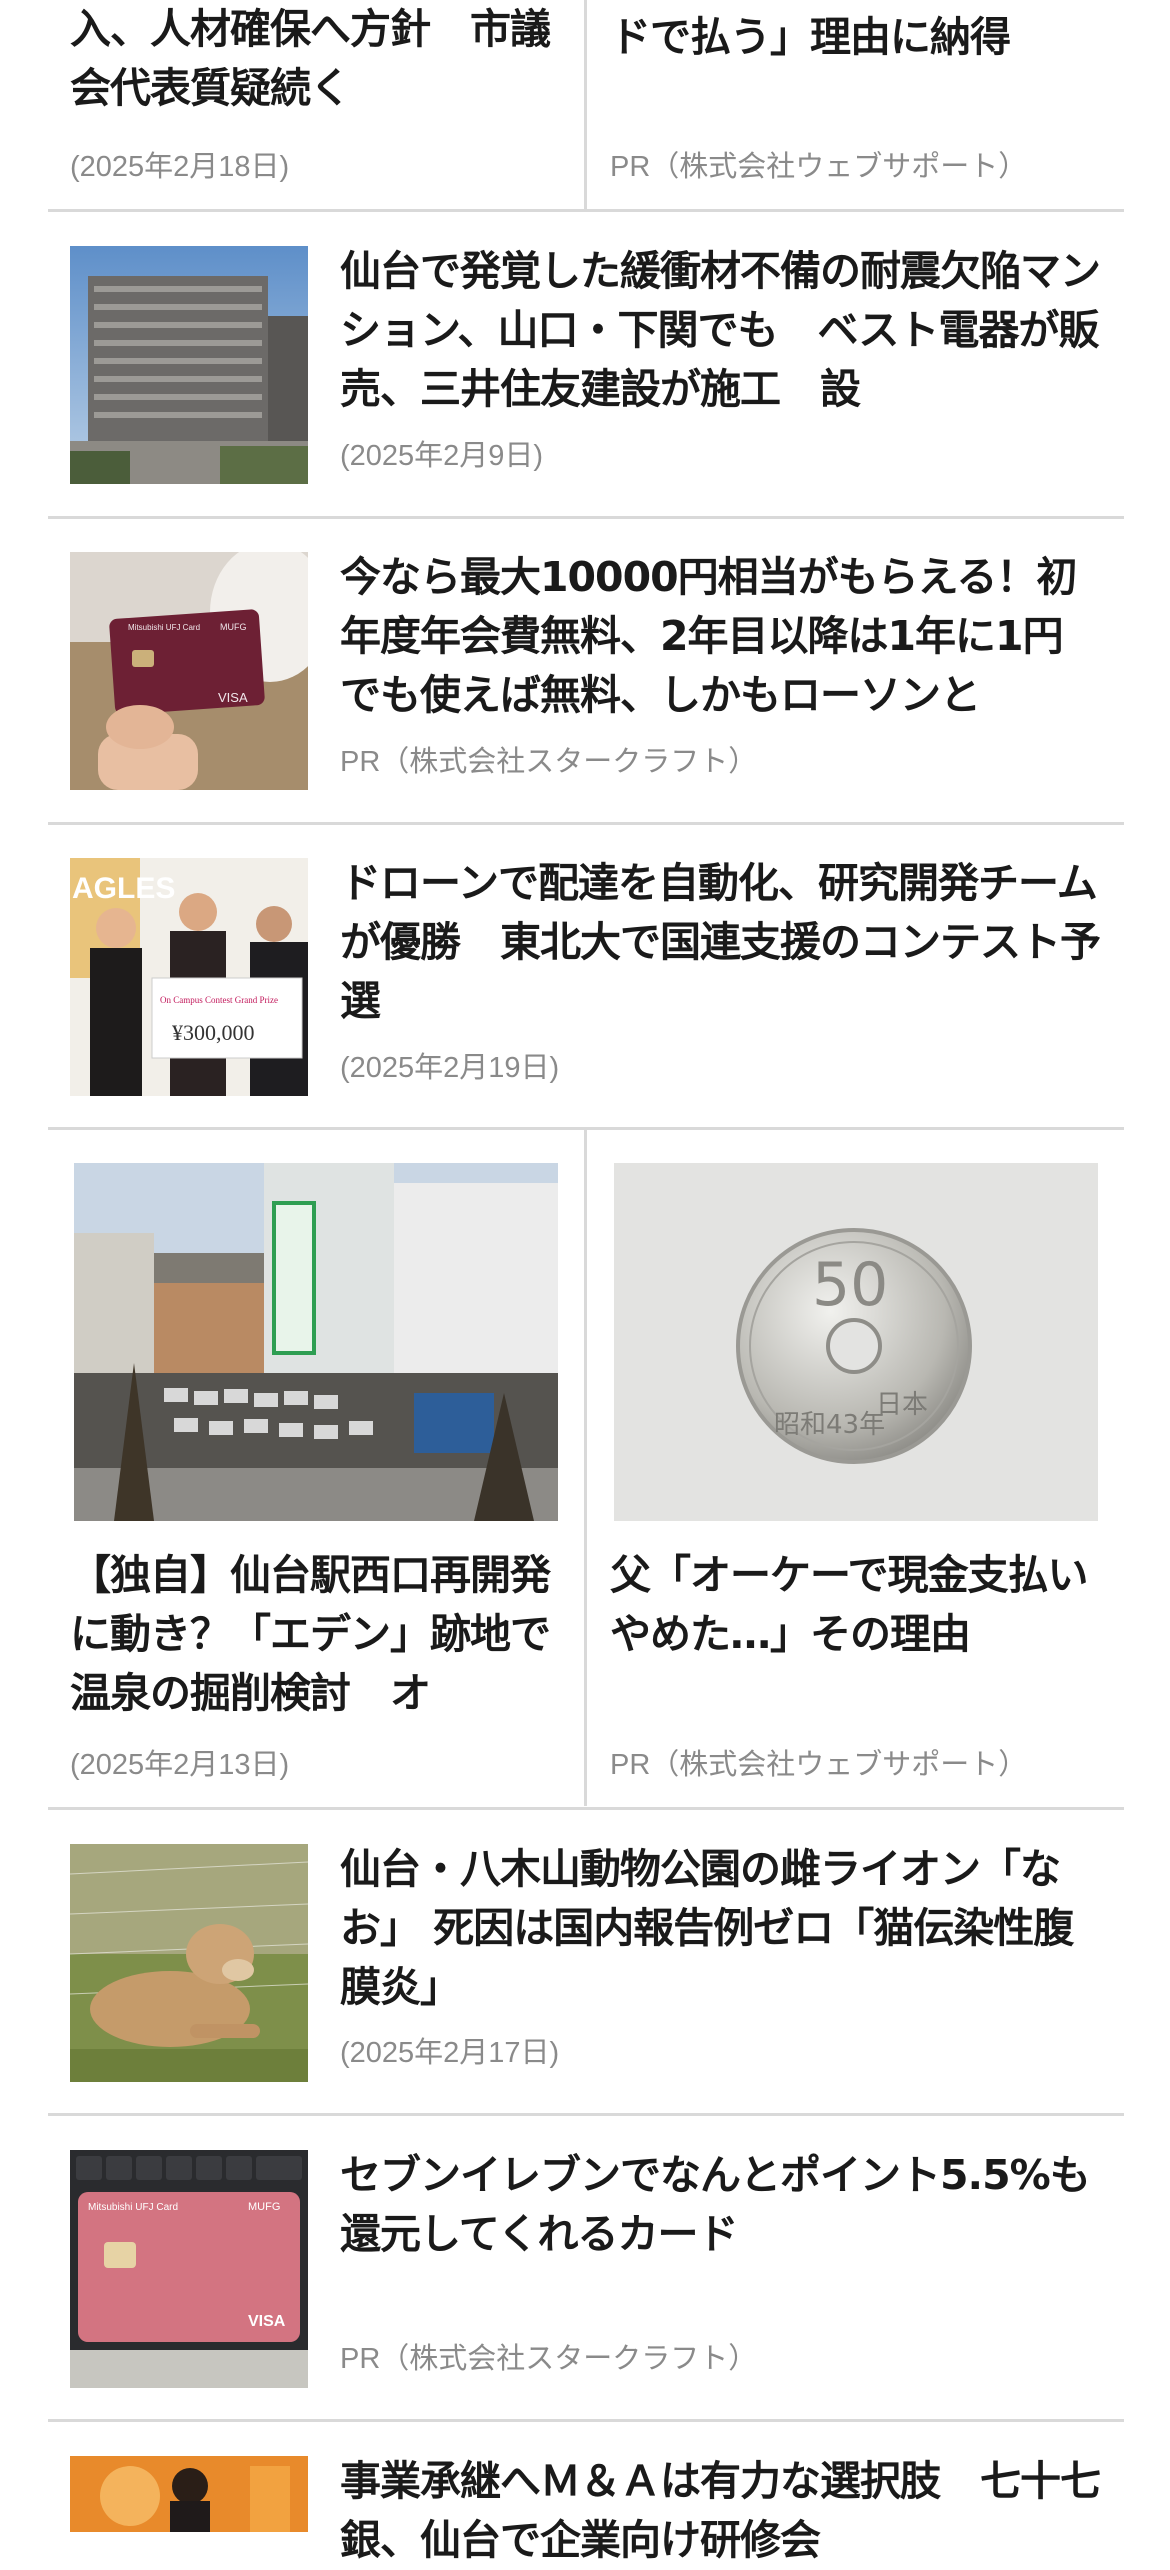 The width and height of the screenshot is (1170, 2570). Describe the element at coordinates (707, 1928) in the screenshot. I see `story-title: 仙台・八木山動物公園の雌ライオン「なお」 死因は国内報告例ゼロ「猫伝染性腹膜炎」` at that location.